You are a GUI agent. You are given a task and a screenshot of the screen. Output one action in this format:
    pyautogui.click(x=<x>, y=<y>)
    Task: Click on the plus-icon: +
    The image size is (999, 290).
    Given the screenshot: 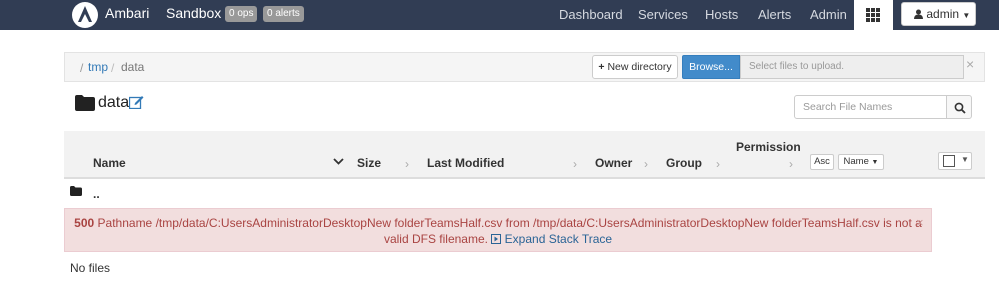 What is the action you would take?
    pyautogui.click(x=601, y=67)
    